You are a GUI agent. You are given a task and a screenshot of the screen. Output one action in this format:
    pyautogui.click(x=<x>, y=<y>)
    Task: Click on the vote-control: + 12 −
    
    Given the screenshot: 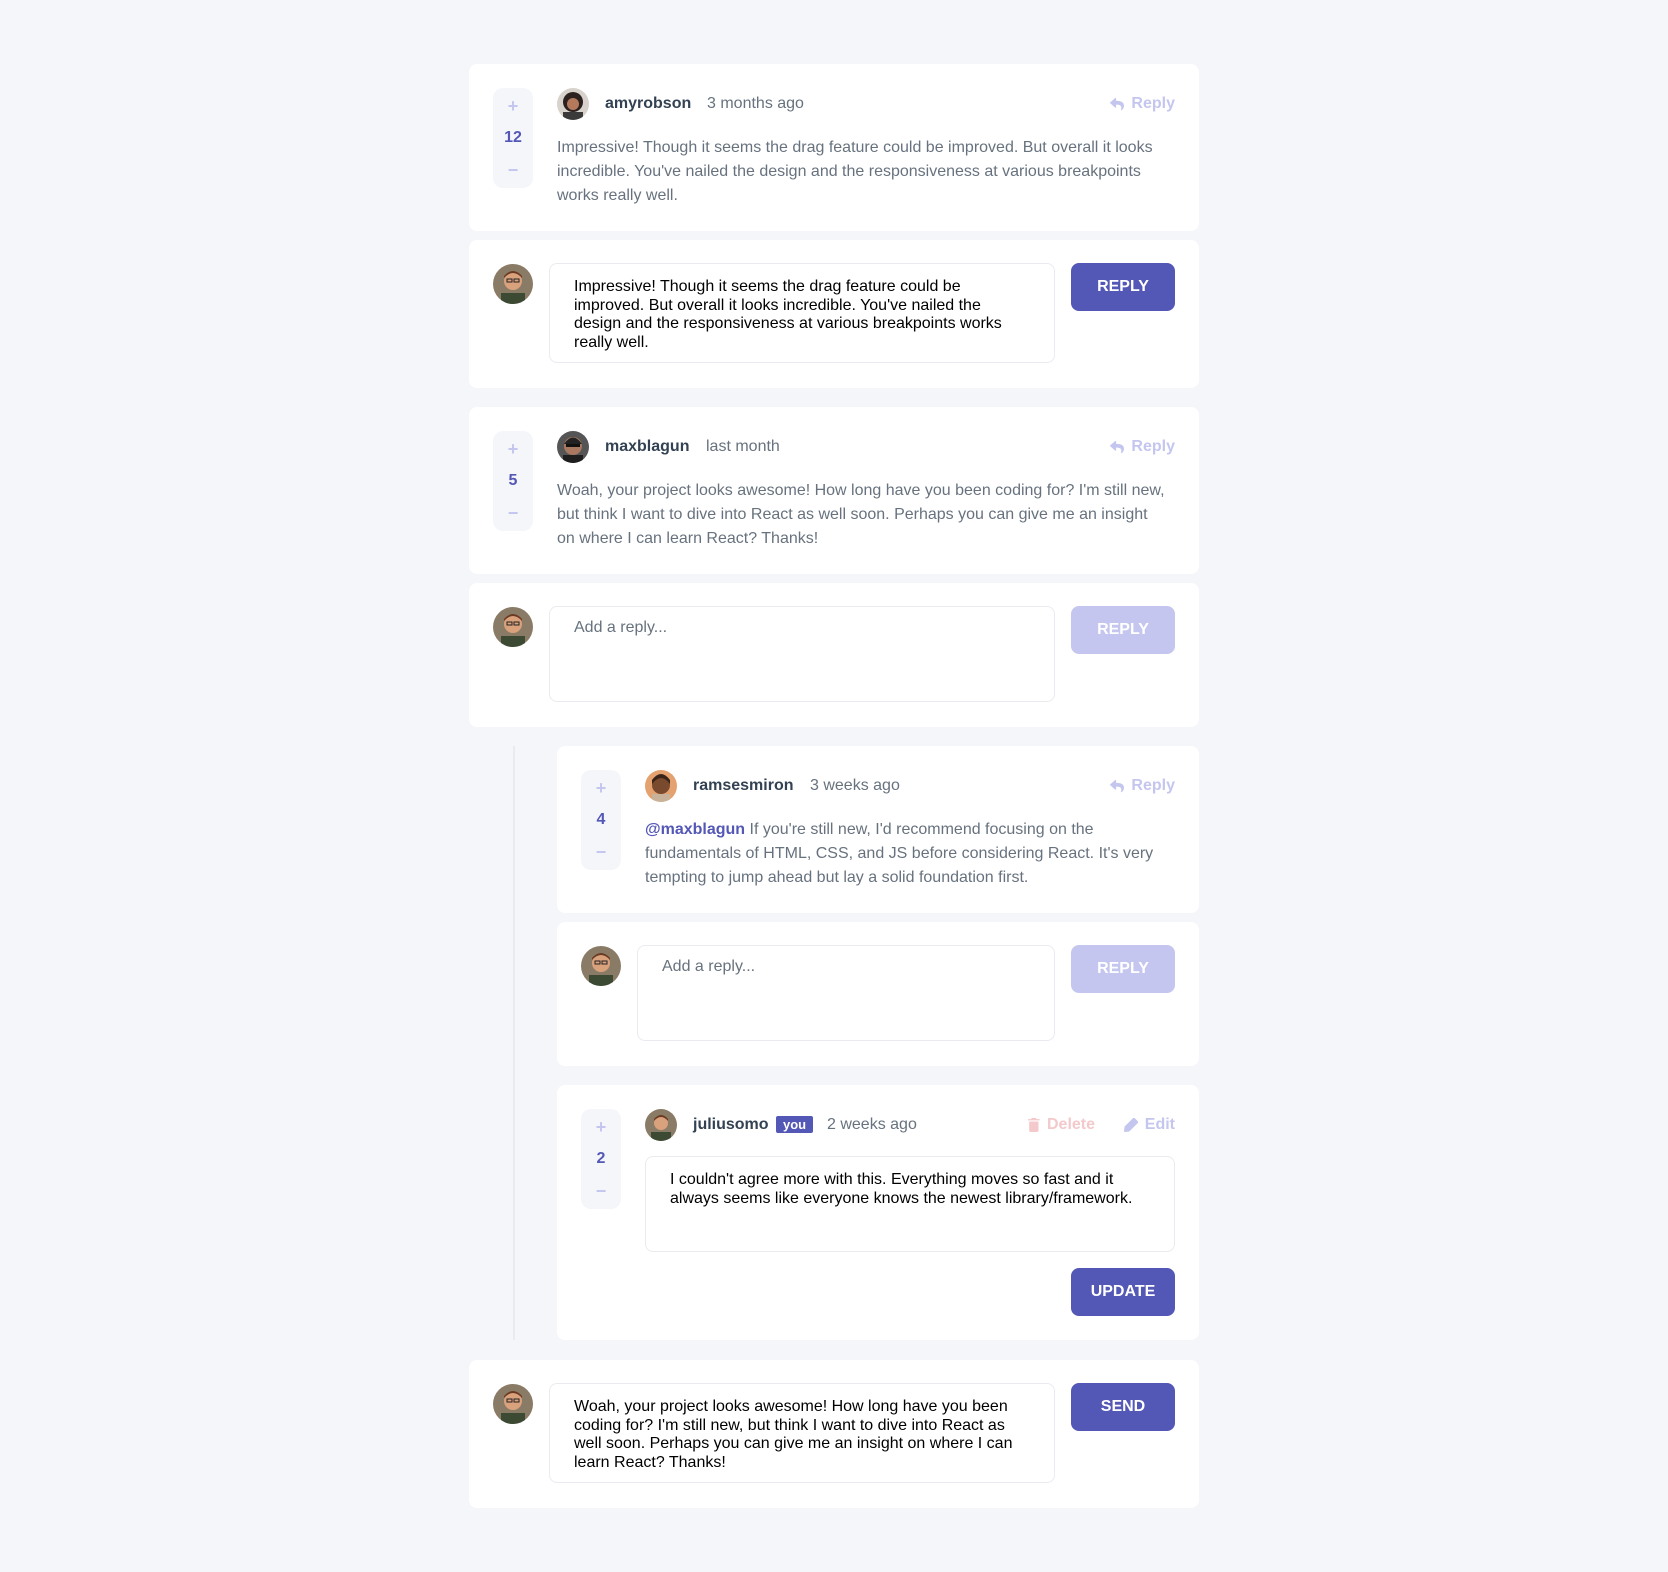 What is the action you would take?
    pyautogui.click(x=513, y=138)
    